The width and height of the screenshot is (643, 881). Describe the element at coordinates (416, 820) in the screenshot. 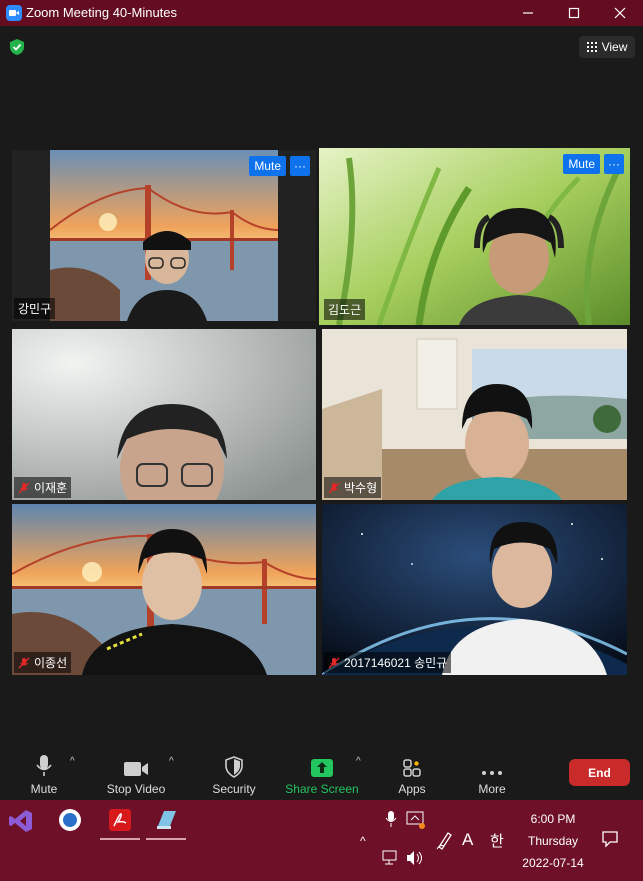

I see `tray-screen-share-icon` at that location.